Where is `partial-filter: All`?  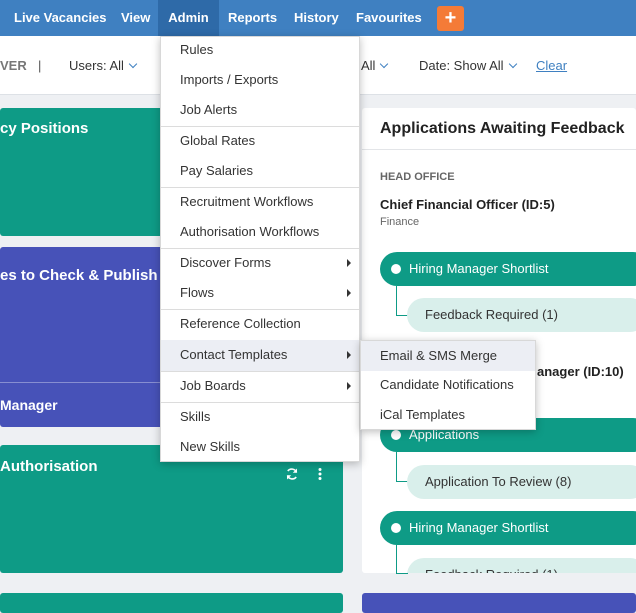
partial-filter: All is located at coordinates (375, 66).